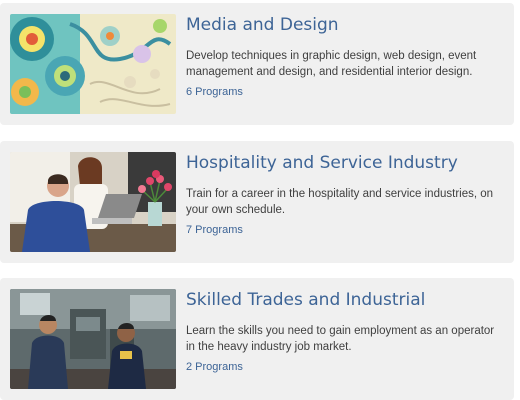  I want to click on media-design-image, so click(93, 64).